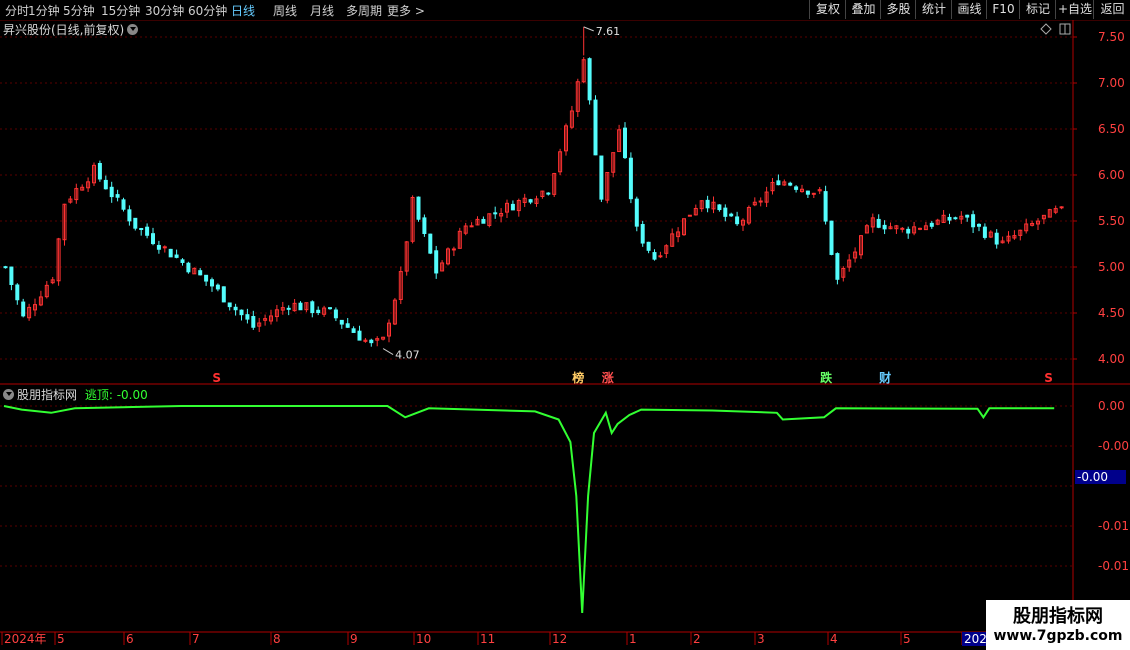 This screenshot has width=1130, height=650. What do you see at coordinates (1058, 636) in the screenshot?
I see `watermark-line2: www.7gpzb.com` at bounding box center [1058, 636].